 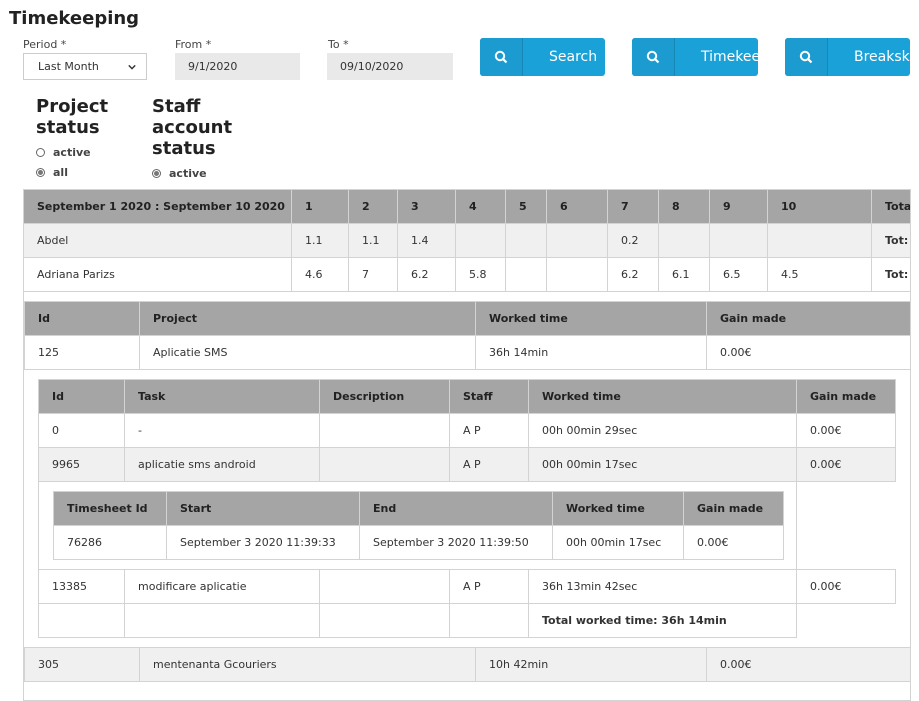 What do you see at coordinates (81, 586) in the screenshot?
I see `task-id: 13385` at bounding box center [81, 586].